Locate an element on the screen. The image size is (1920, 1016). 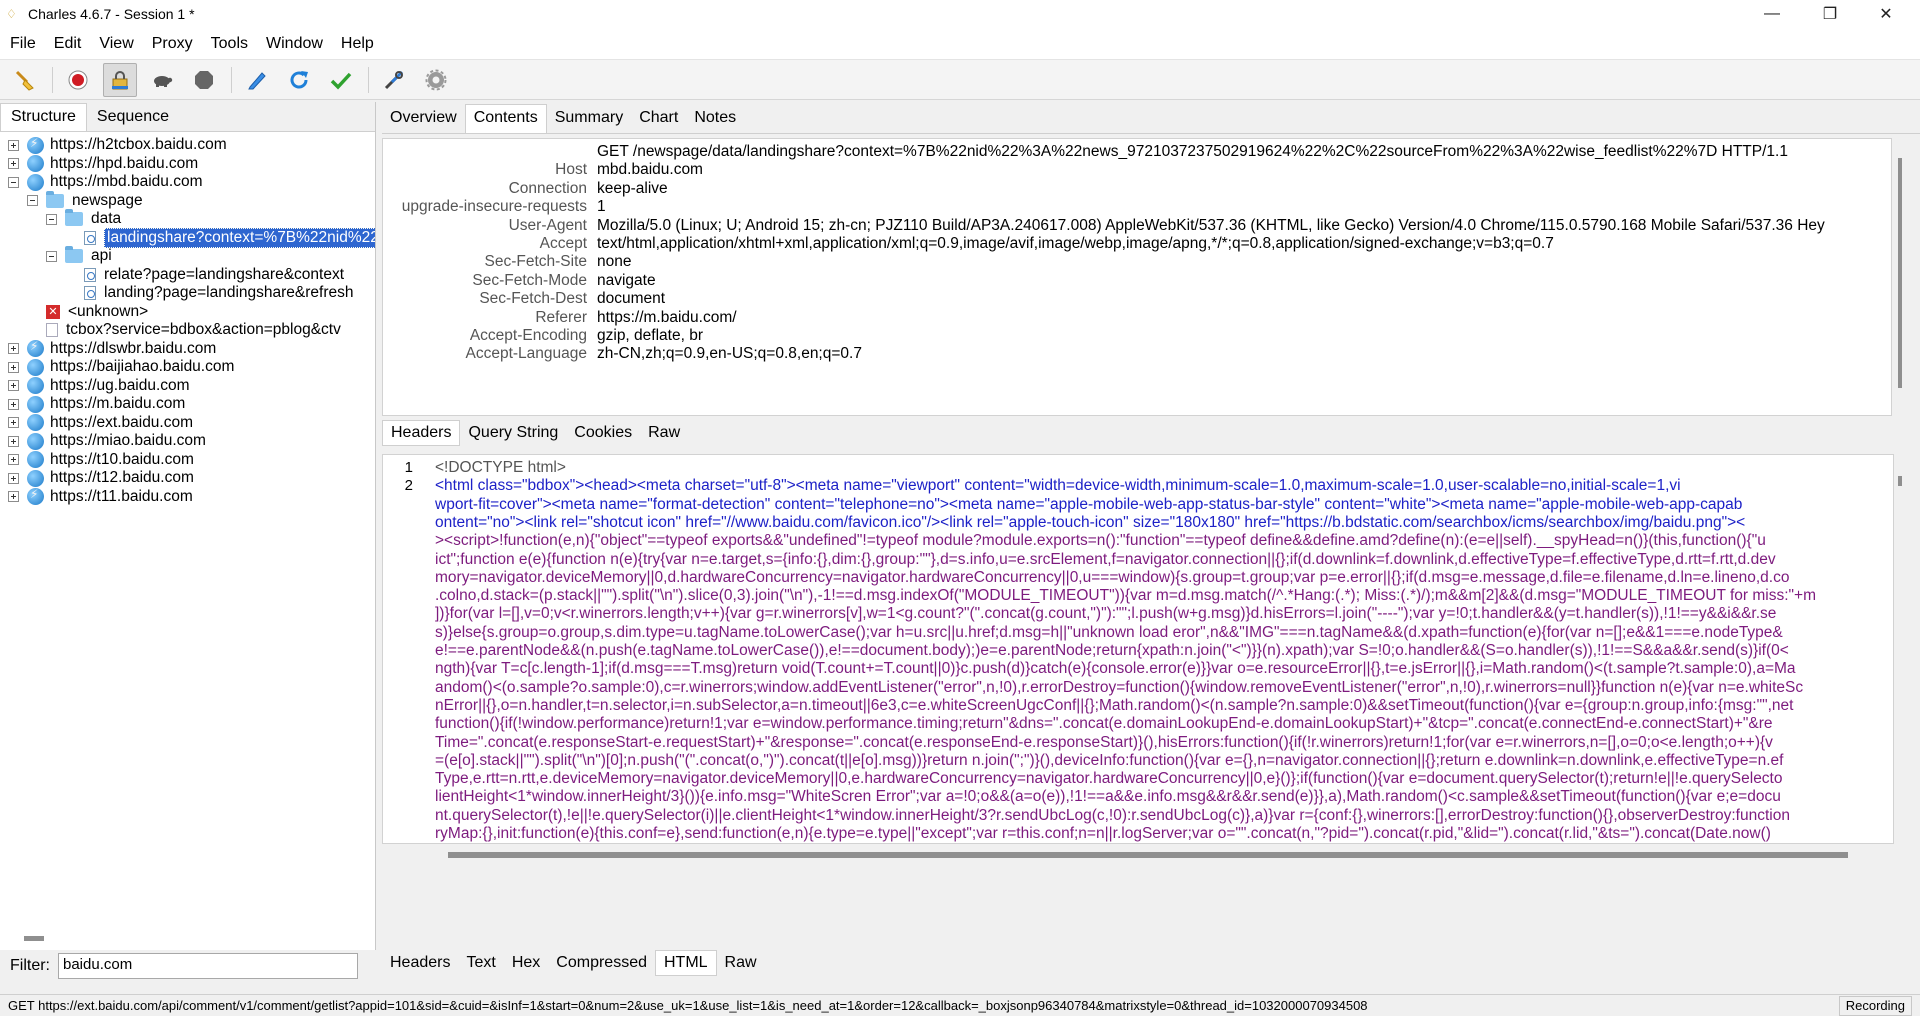
check-icon is located at coordinates (341, 80).